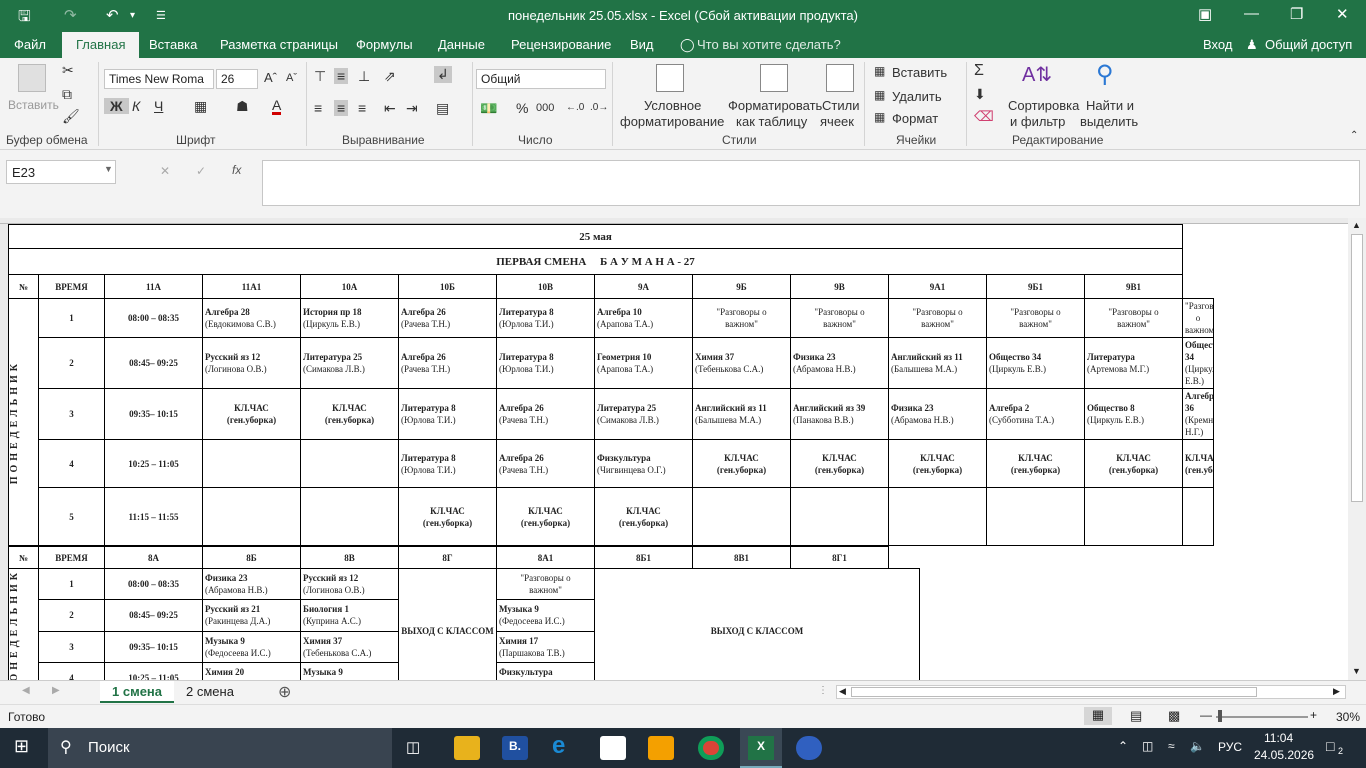  I want to click on format-painter-icon: 🖌, so click(71, 116).